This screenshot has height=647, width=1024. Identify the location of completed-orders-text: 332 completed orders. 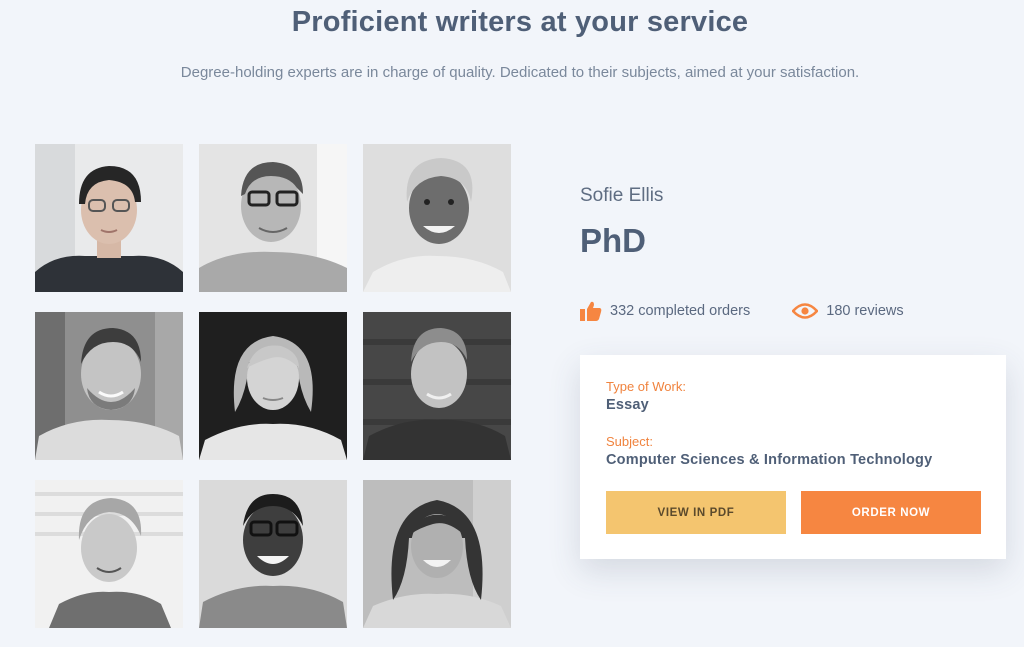
(680, 311).